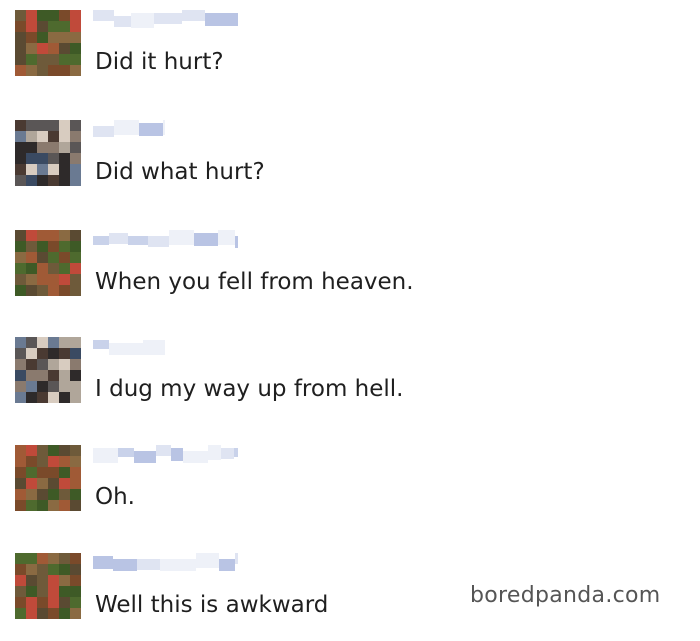 The width and height of the screenshot is (700, 641). Describe the element at coordinates (565, 595) in the screenshot. I see `watermark: boredpanda.com` at that location.